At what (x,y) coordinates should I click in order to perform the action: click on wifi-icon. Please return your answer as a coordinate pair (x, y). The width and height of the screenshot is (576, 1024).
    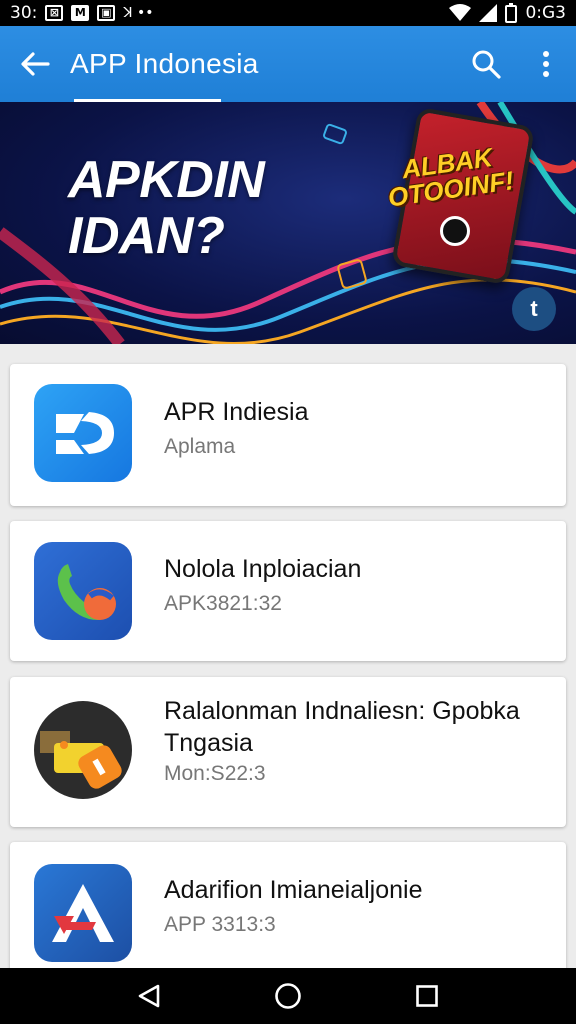
    Looking at the image, I should click on (460, 12).